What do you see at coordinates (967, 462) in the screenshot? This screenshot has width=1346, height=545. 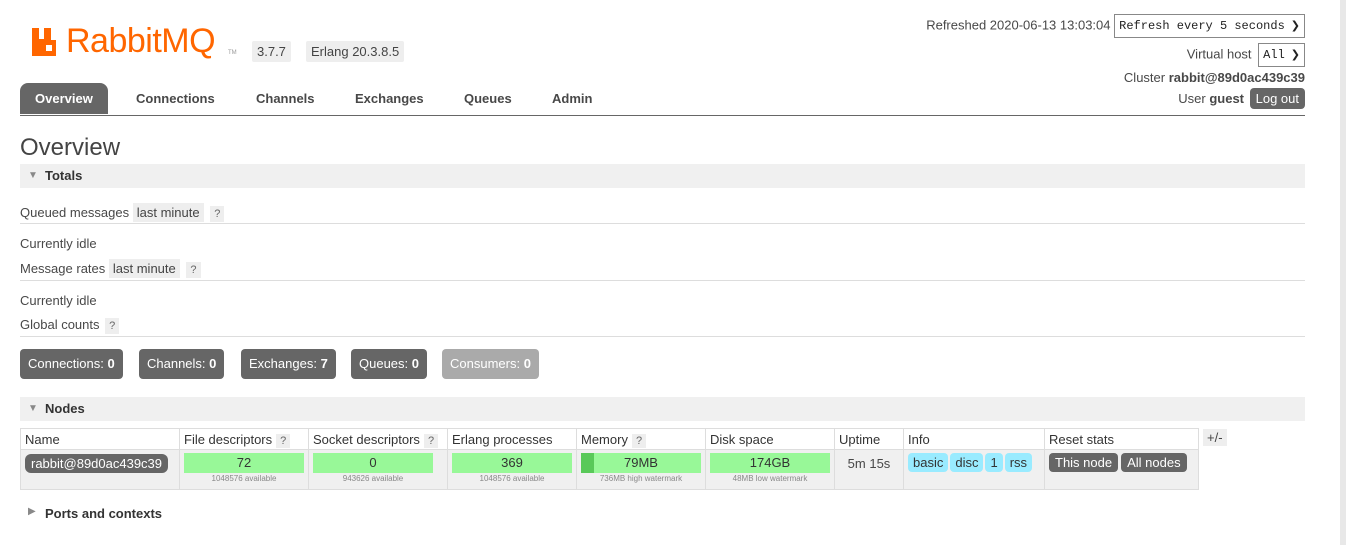 I see `info-tag-disc: disc` at bounding box center [967, 462].